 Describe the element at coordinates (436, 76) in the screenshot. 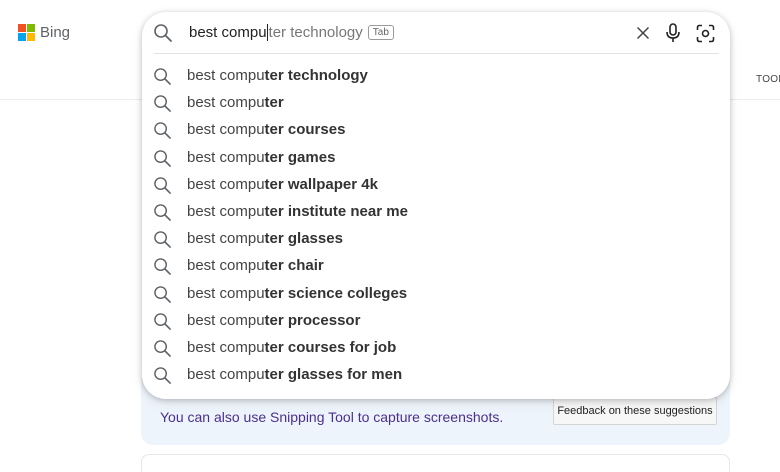

I see `suggestion-item: best computer technology` at that location.